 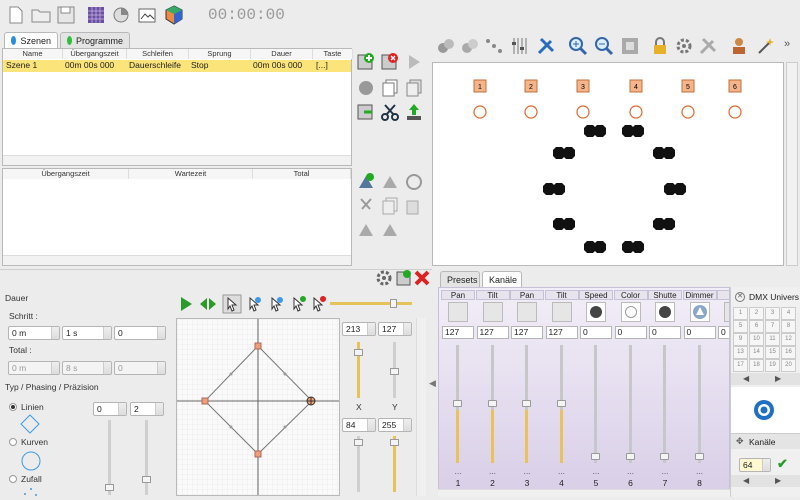 I want to click on col-step-total: Total, so click(x=302, y=174).